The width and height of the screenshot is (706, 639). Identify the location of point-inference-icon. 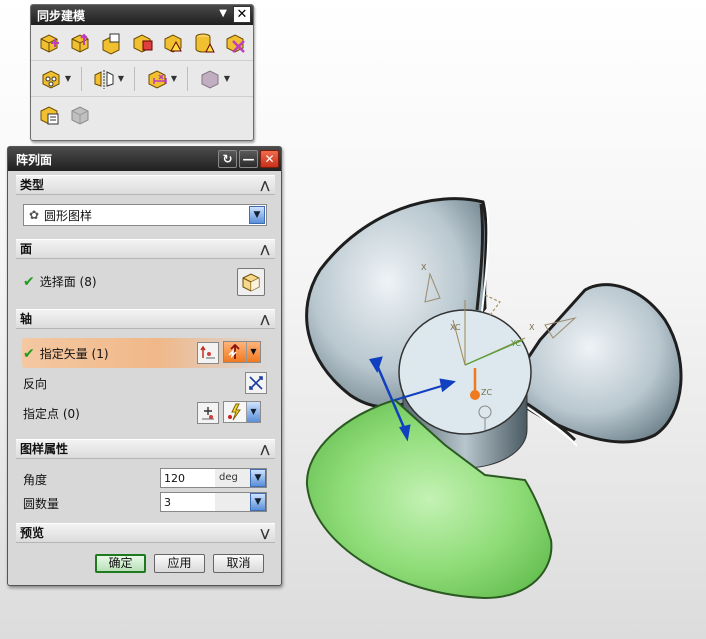
(235, 412).